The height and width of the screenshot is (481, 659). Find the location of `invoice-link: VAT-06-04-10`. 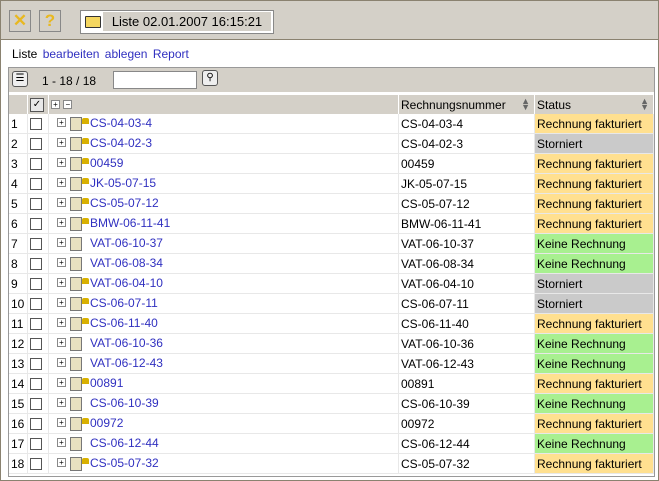

invoice-link: VAT-06-04-10 is located at coordinates (126, 283).